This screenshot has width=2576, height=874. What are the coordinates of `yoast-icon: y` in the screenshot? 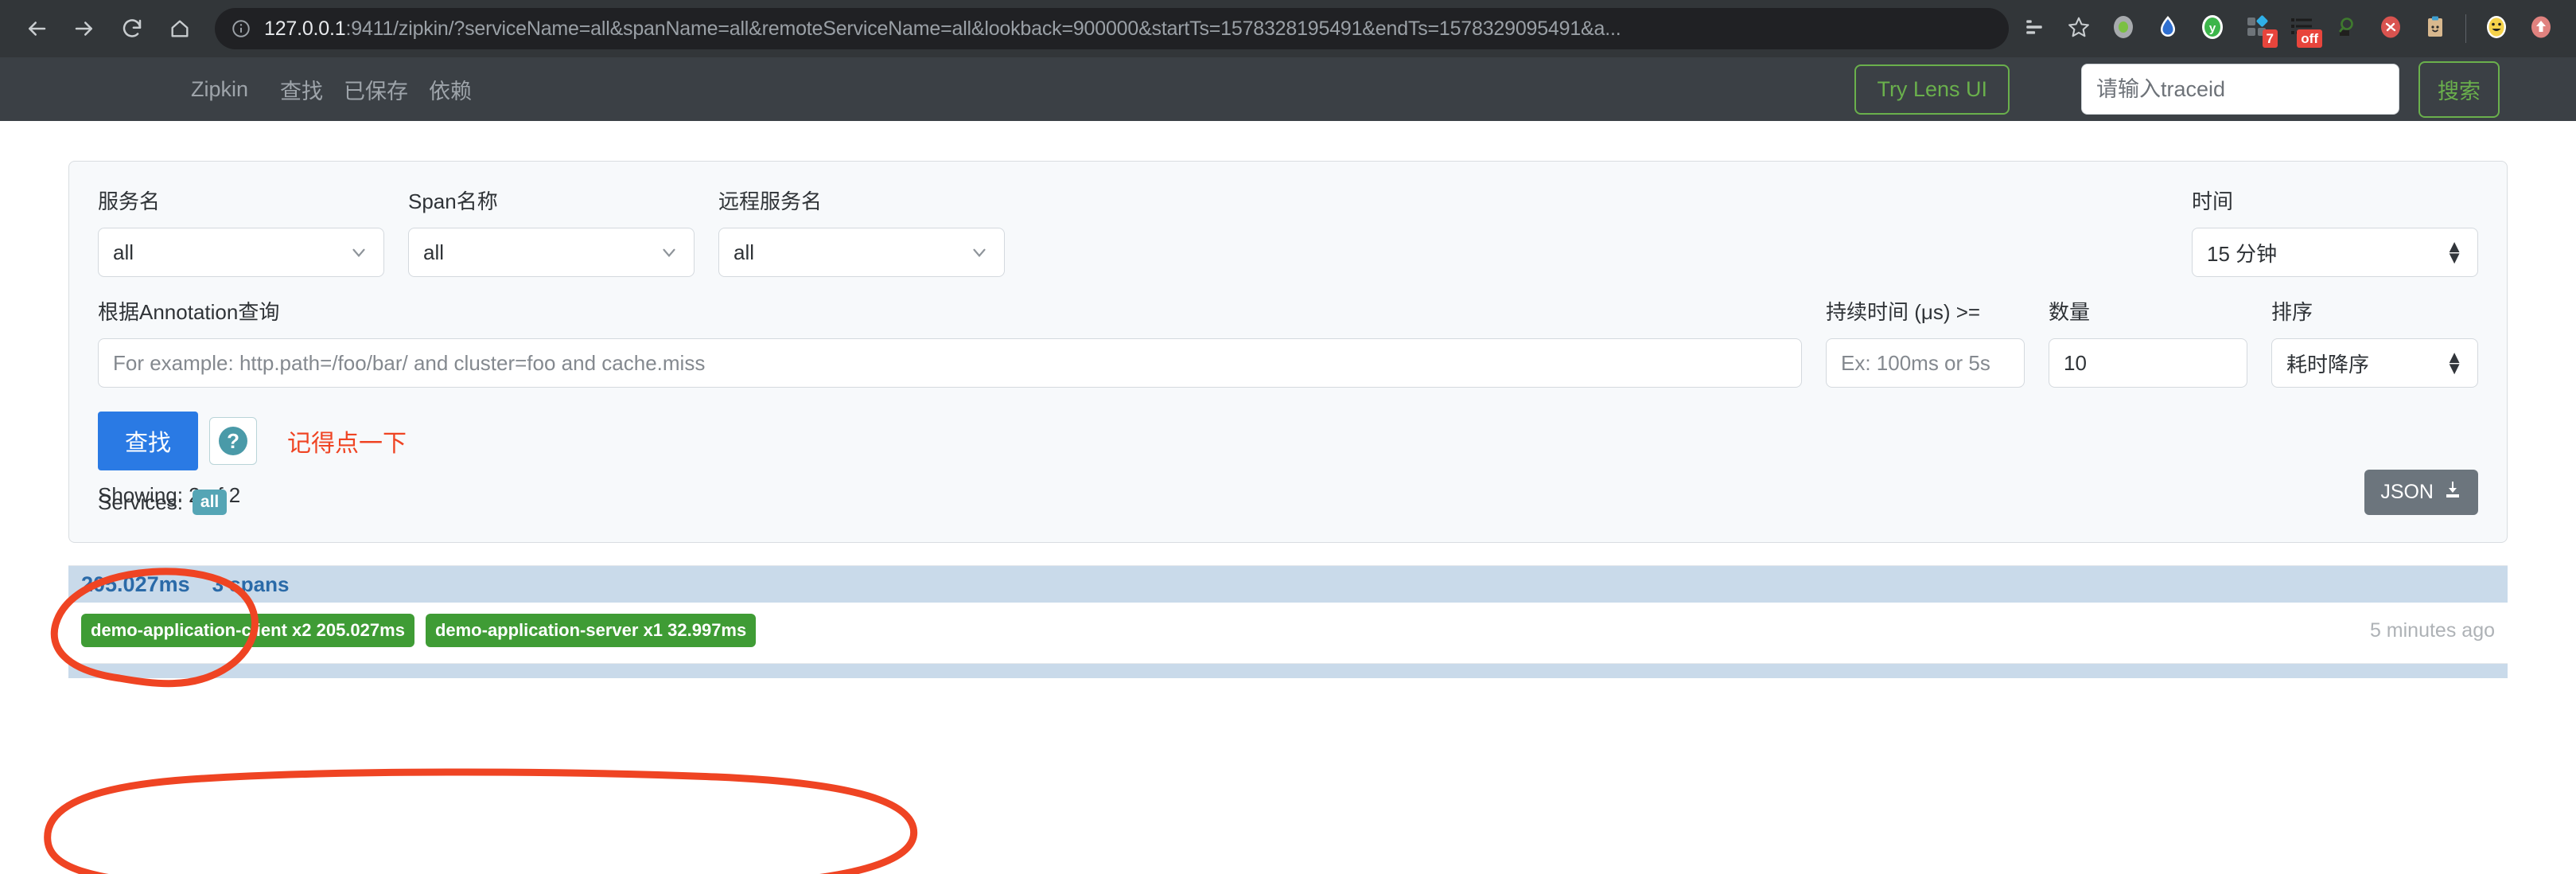 It's located at (2212, 29).